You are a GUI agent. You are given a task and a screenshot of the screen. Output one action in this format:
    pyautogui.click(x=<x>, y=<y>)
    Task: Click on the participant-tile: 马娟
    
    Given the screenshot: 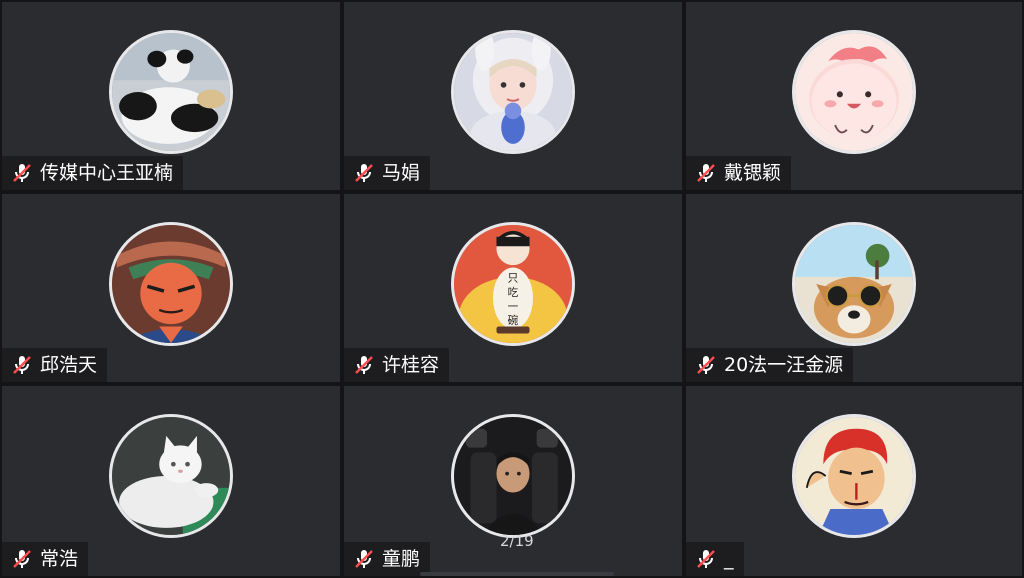 What is the action you would take?
    pyautogui.click(x=513, y=96)
    